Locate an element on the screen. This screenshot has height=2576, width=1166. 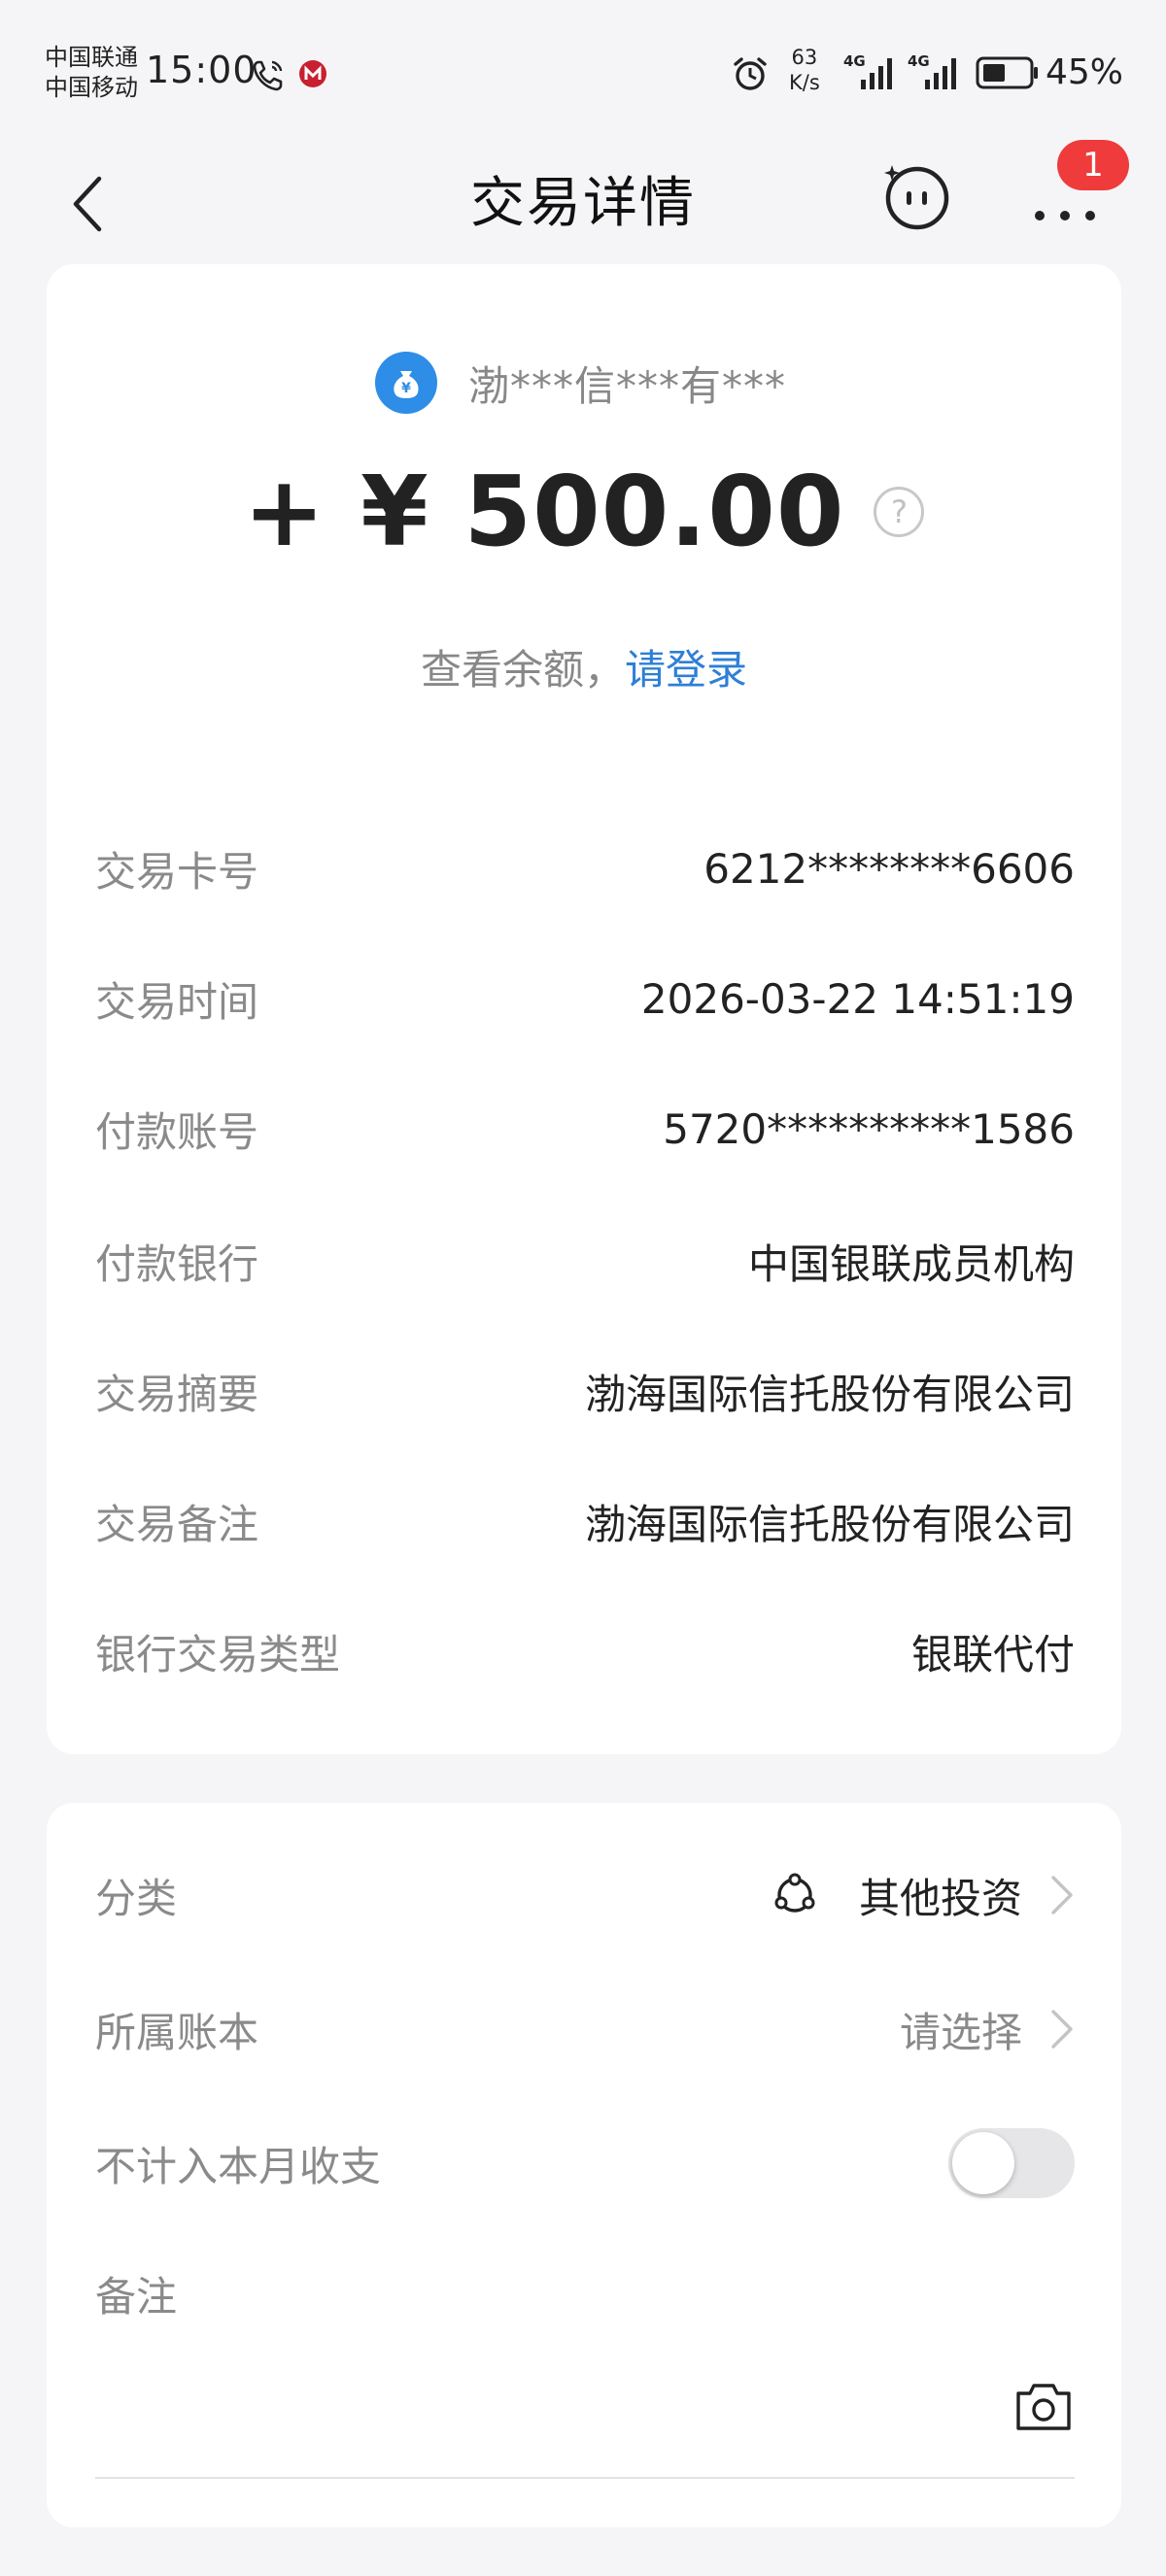
detail-label: 交易时间 is located at coordinates (177, 1001).